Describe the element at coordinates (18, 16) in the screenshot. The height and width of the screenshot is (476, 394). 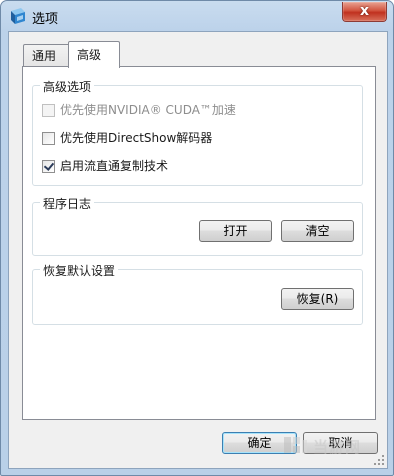
I see `app-icon` at that location.